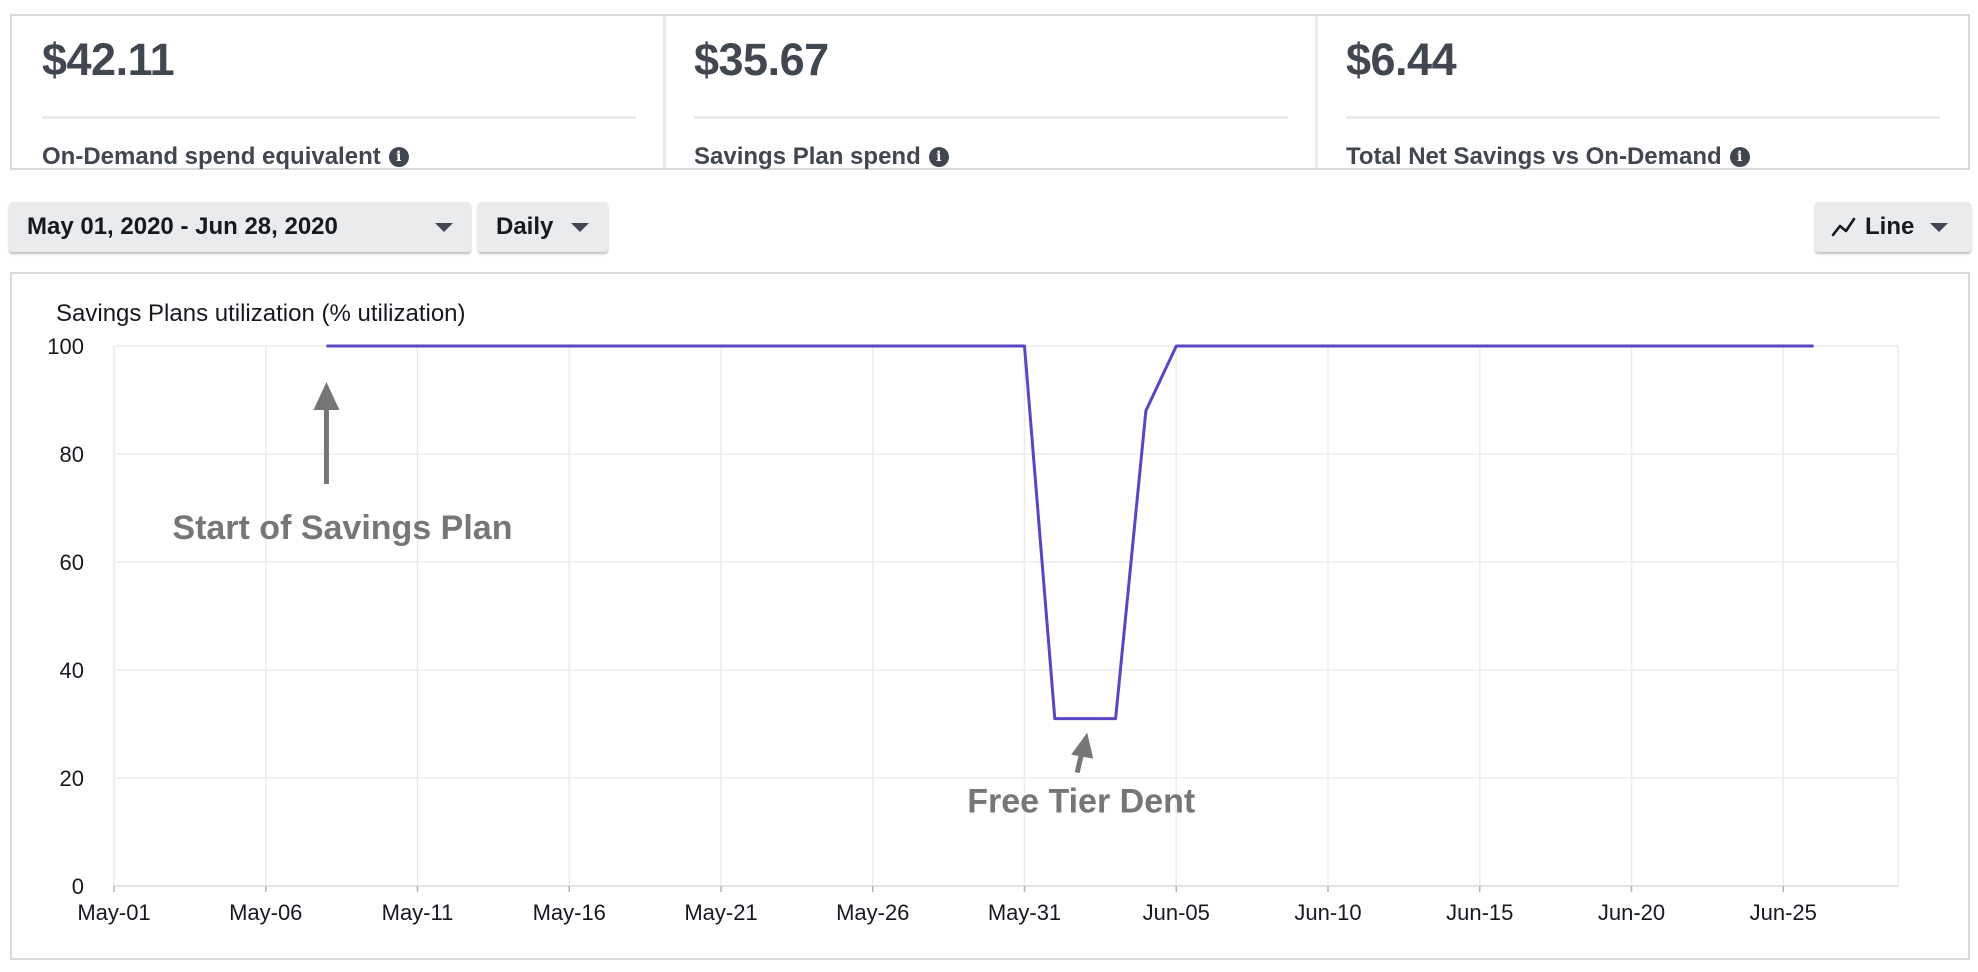  I want to click on x-tick-label: Jun-25, so click(1783, 912).